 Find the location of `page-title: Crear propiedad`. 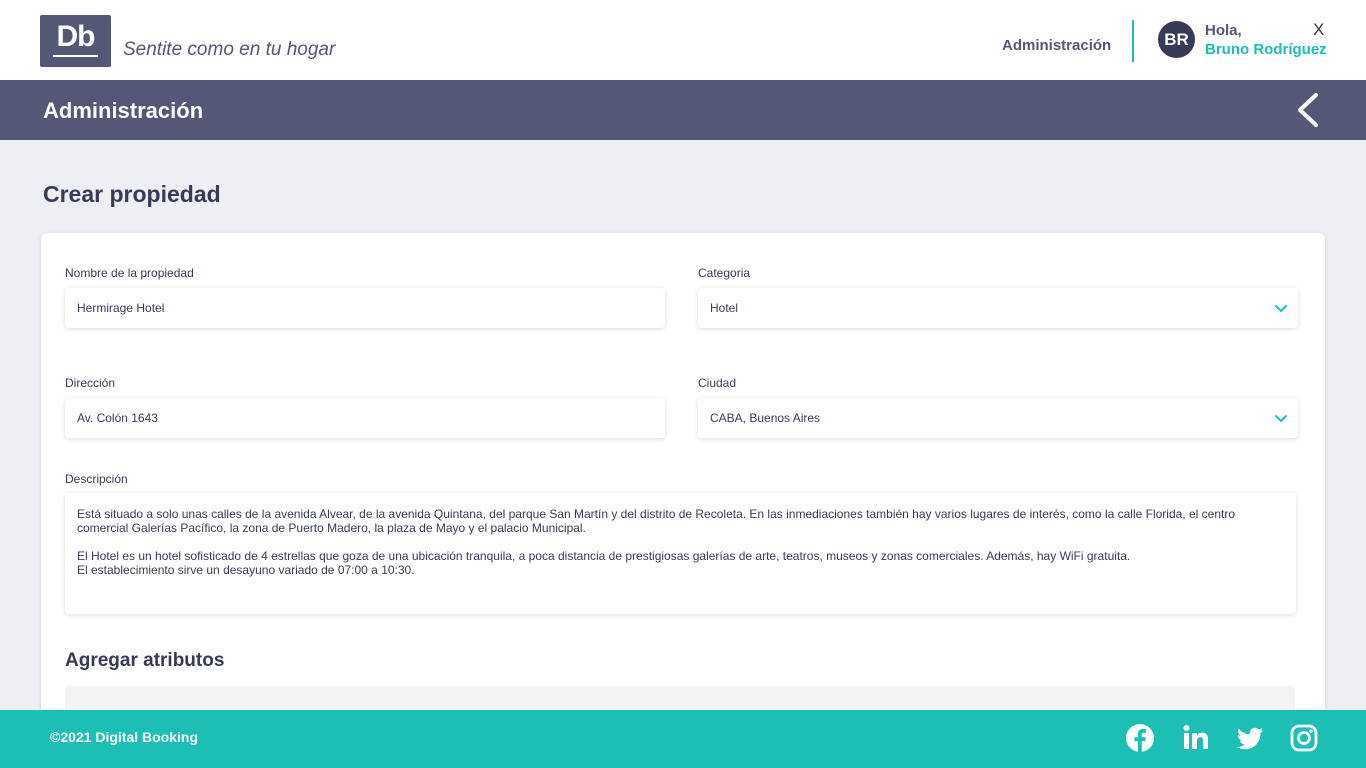

page-title: Crear propiedad is located at coordinates (132, 194).